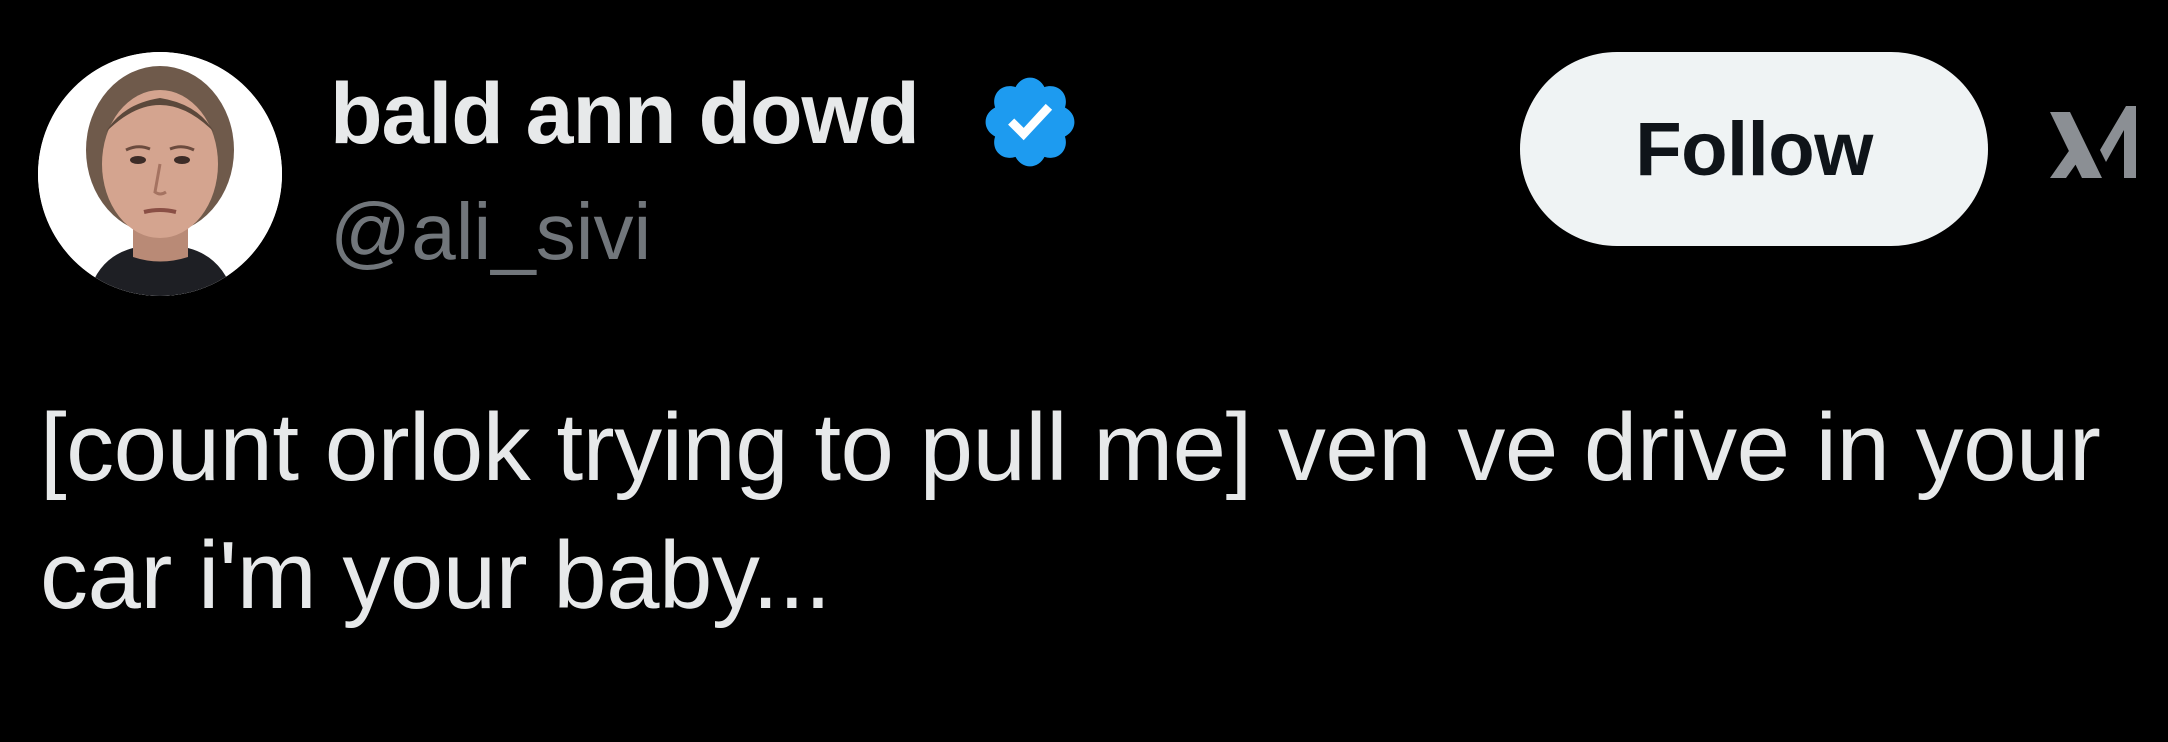 This screenshot has height=742, width=2168. I want to click on verified-badge-icon, so click(1030, 122).